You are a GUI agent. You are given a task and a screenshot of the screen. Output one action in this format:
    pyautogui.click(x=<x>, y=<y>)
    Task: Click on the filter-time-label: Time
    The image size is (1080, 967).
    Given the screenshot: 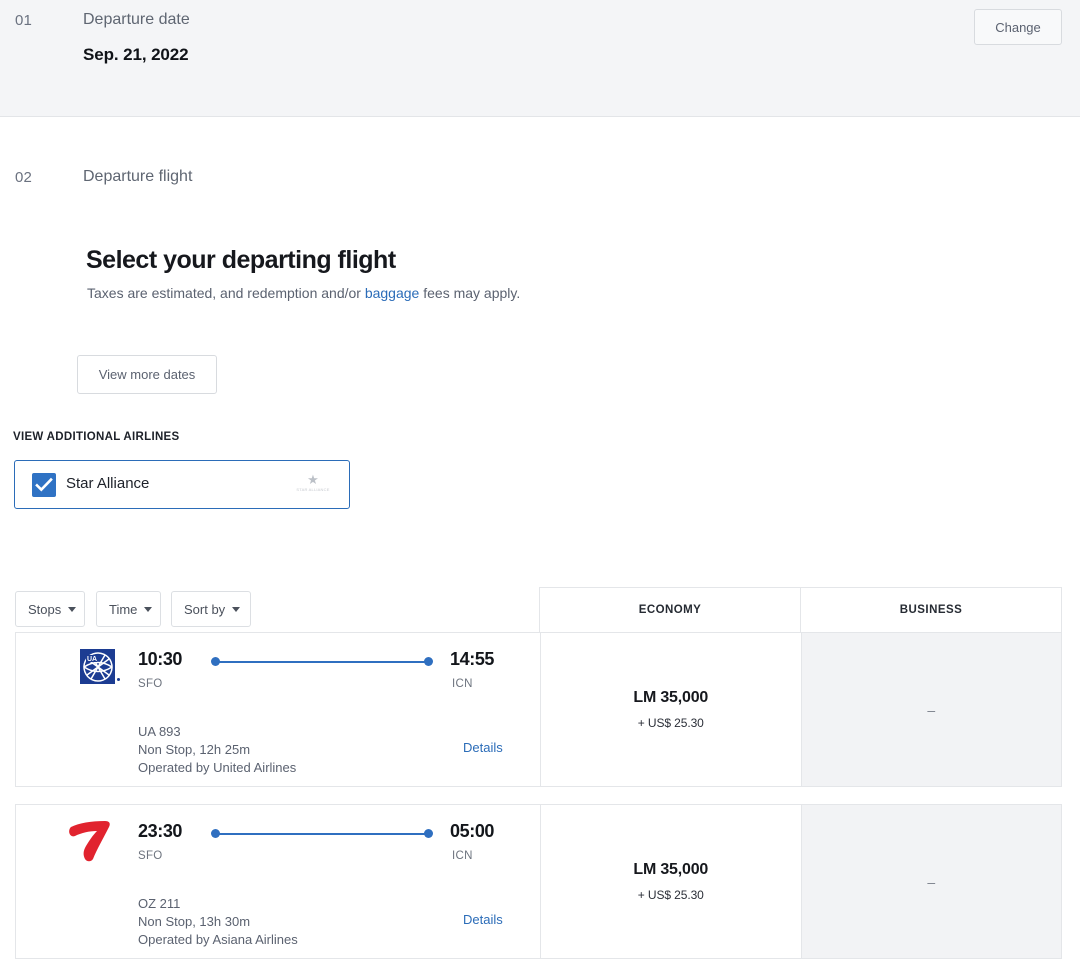 What is the action you would take?
    pyautogui.click(x=123, y=609)
    